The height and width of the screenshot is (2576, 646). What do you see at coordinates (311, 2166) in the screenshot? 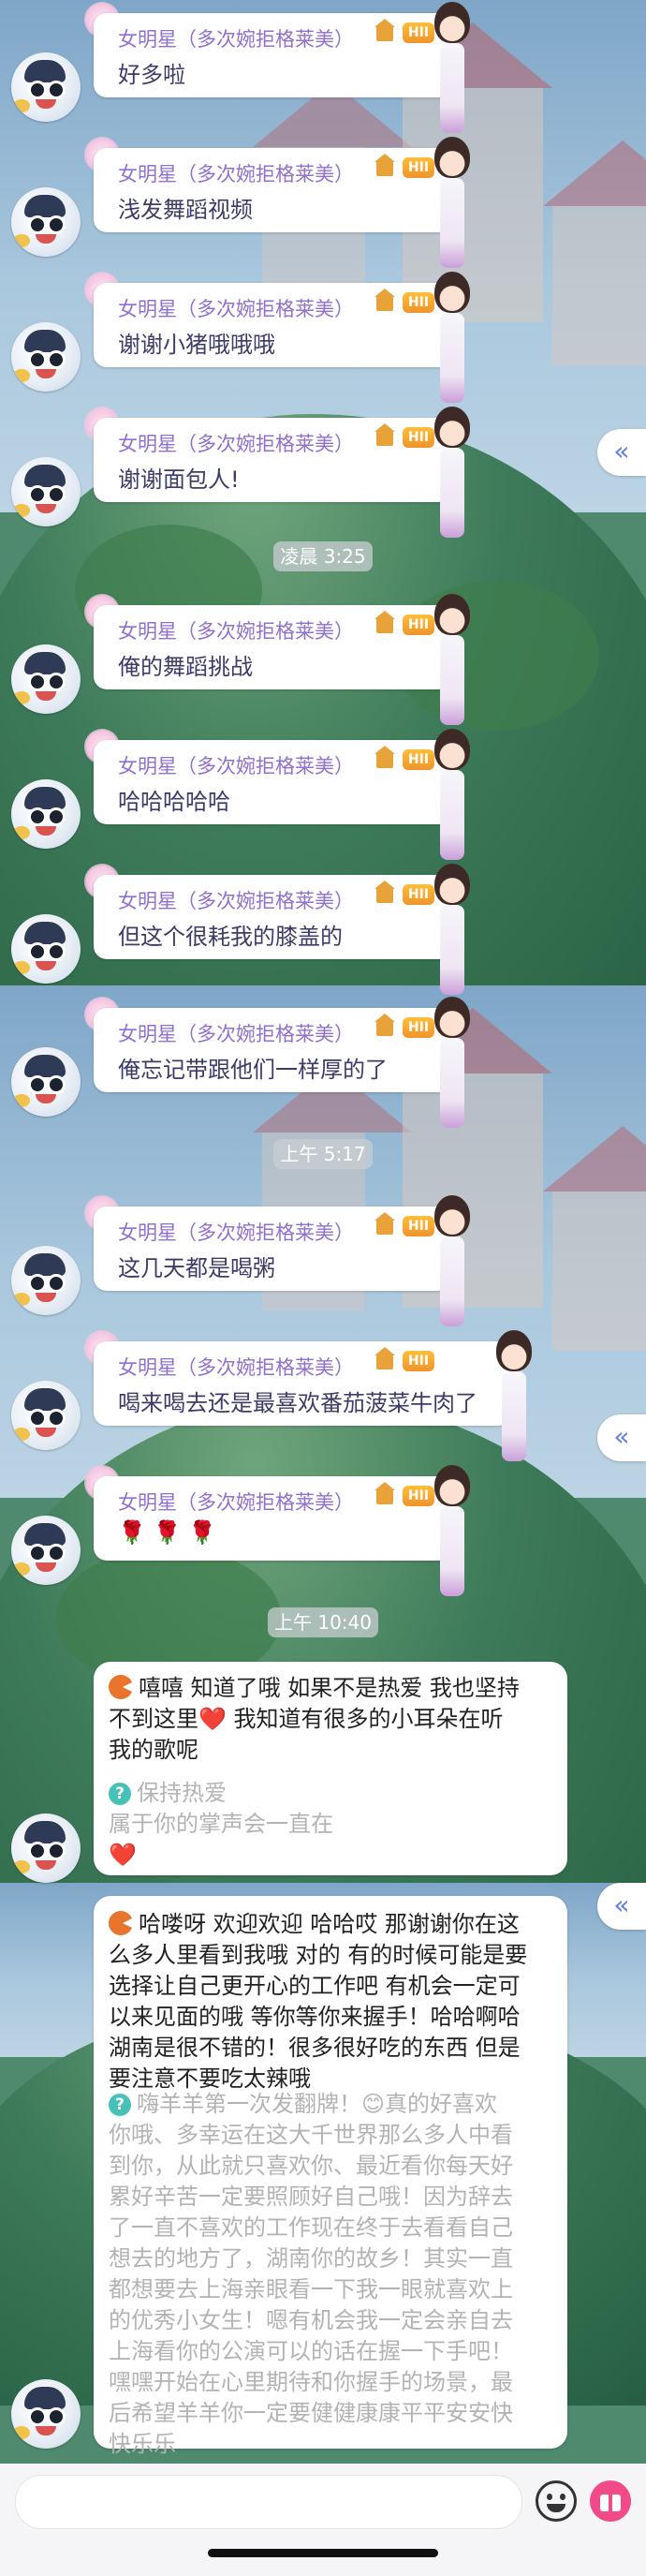
I see `quote-line: 到你，从此就只喜欢你、最近看你每天好` at bounding box center [311, 2166].